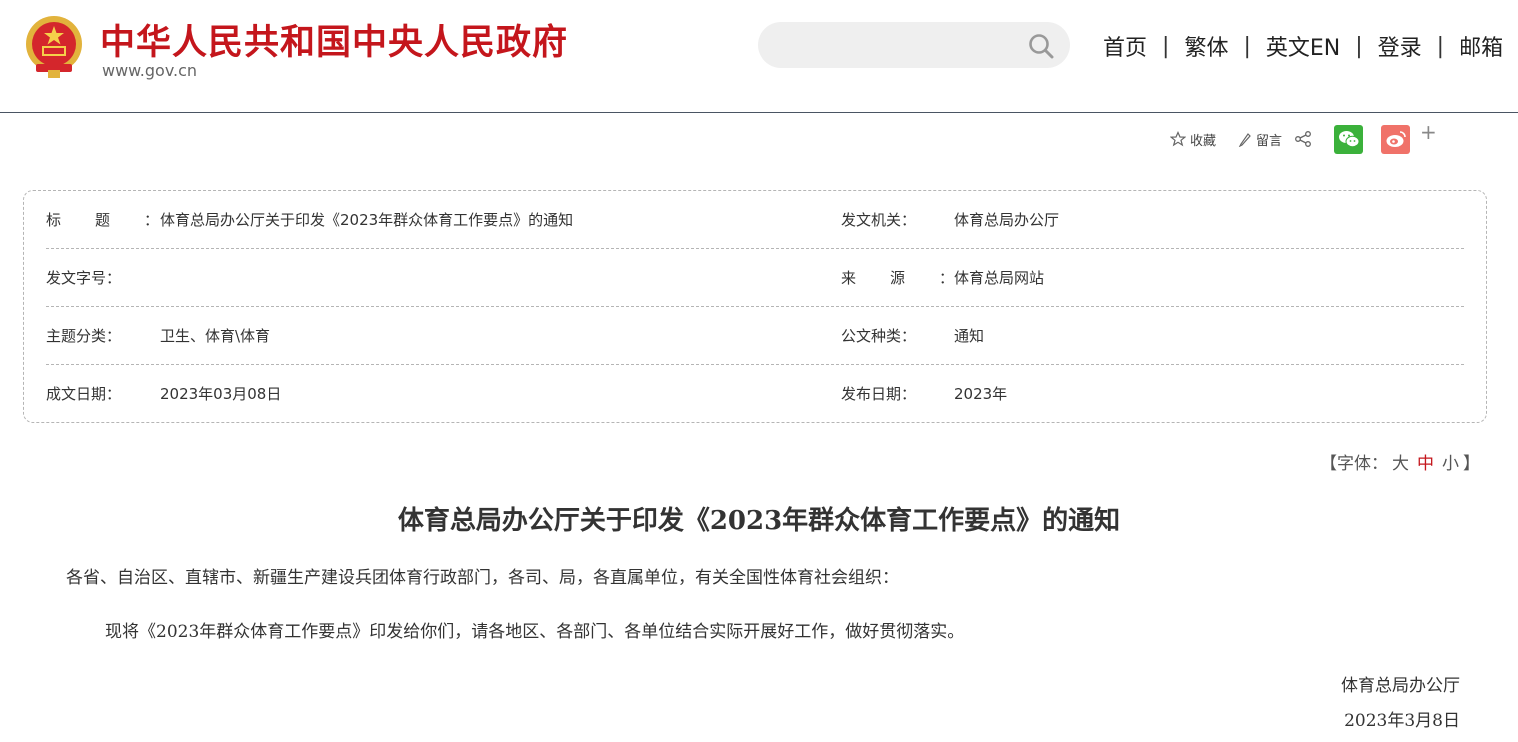 The width and height of the screenshot is (1518, 742). Describe the element at coordinates (84, 278) in the screenshot. I see `doc-number-label: 发文字号：` at that location.